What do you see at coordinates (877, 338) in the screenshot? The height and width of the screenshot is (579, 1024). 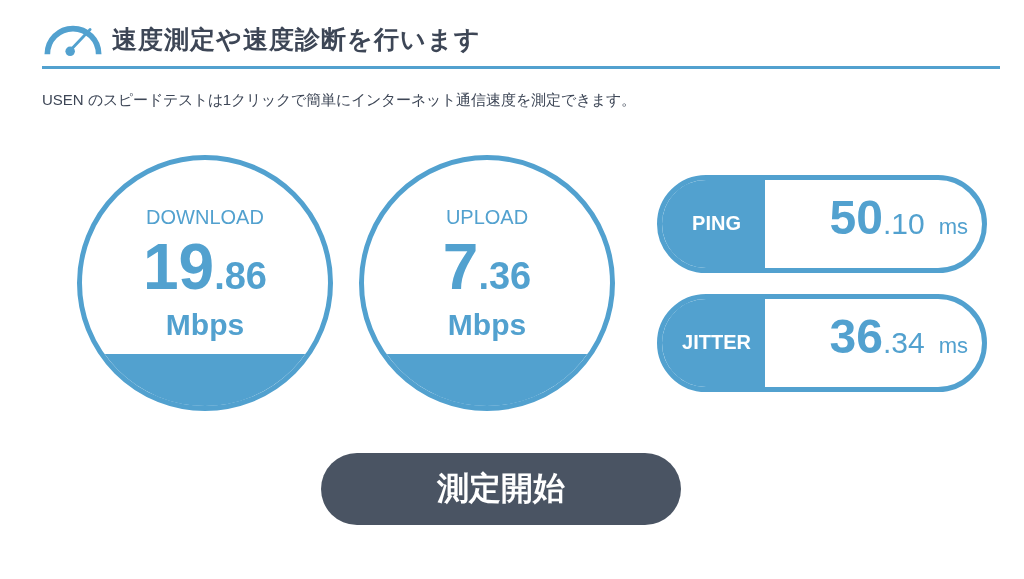 I see `stat-value: 36.34` at bounding box center [877, 338].